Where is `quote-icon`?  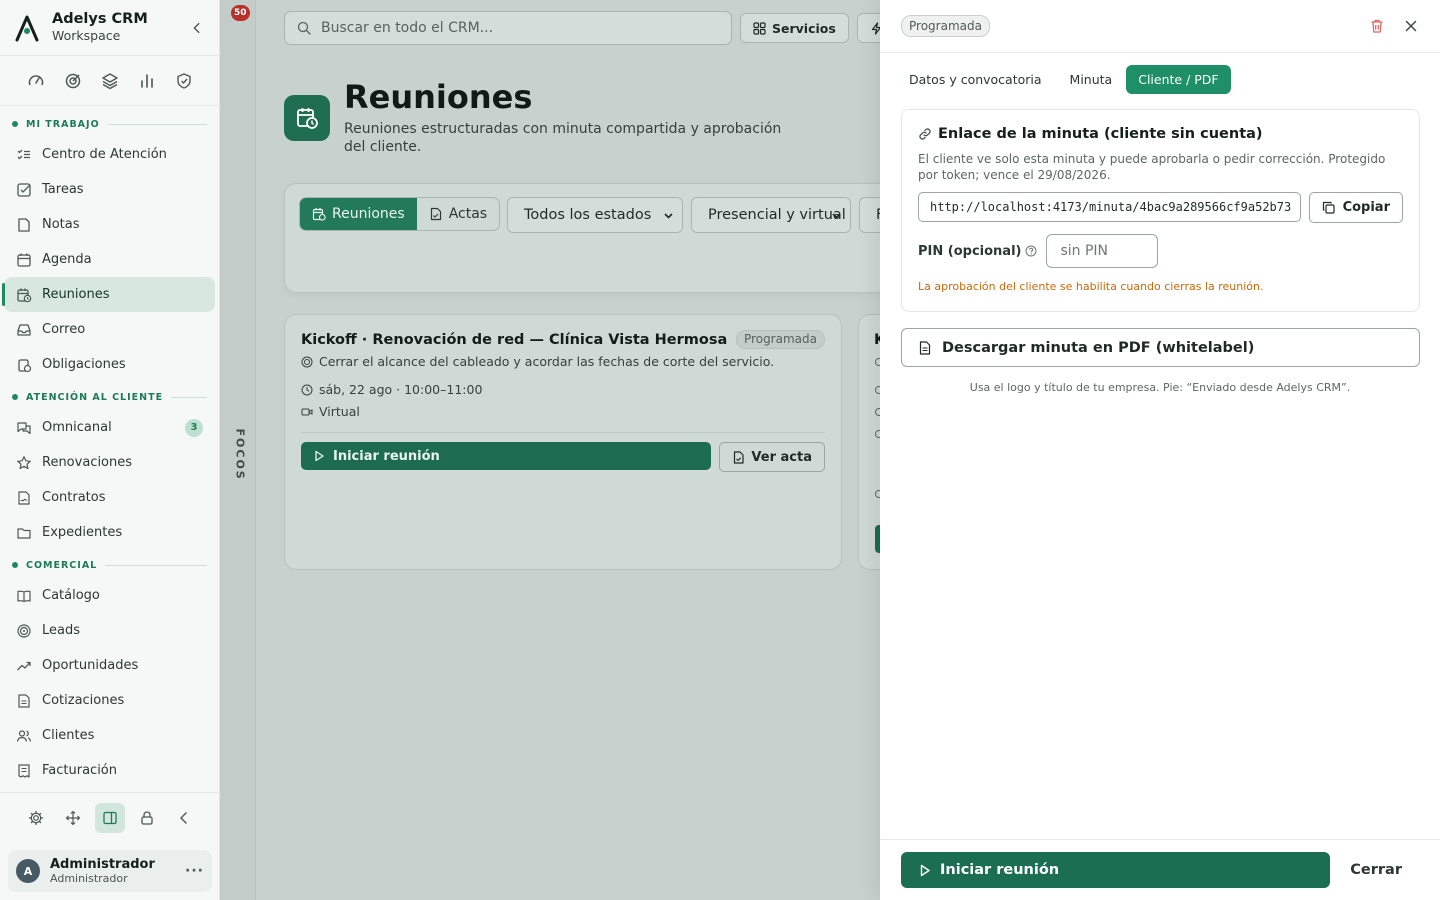
quote-icon is located at coordinates (24, 701).